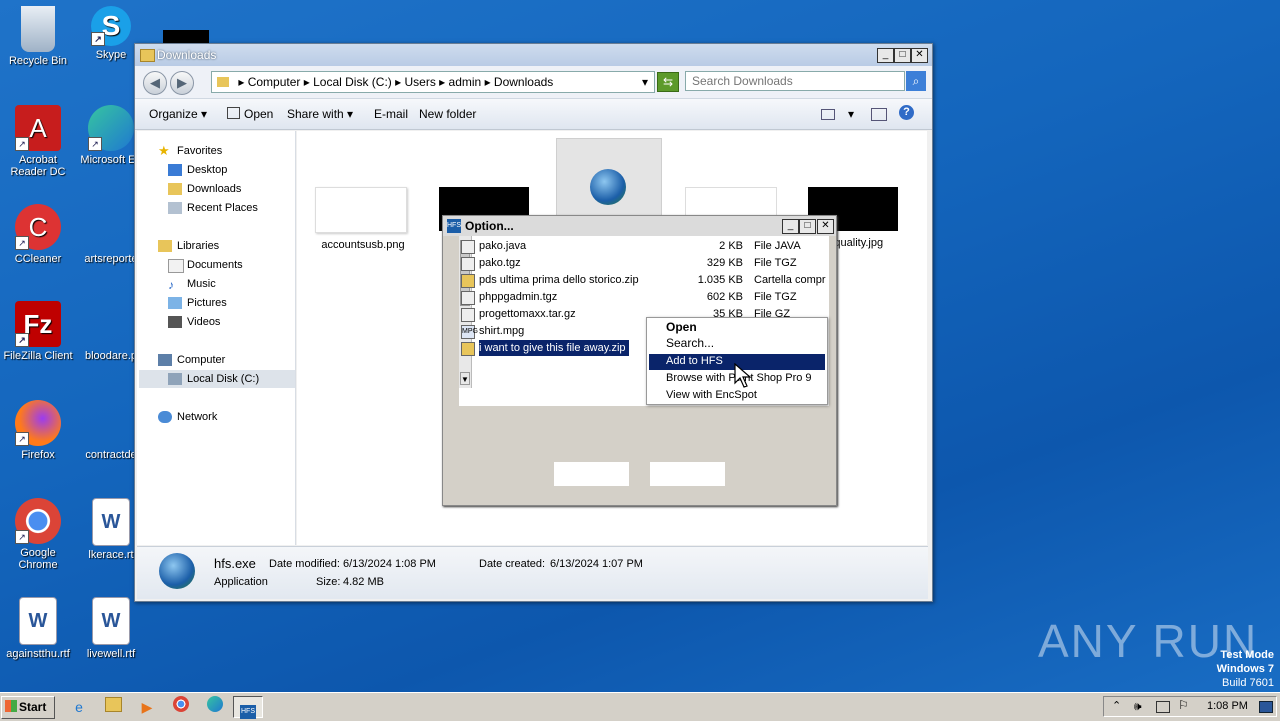 The height and width of the screenshot is (721, 1280). What do you see at coordinates (79, 707) in the screenshot?
I see `ie-taskbar-icon: e` at bounding box center [79, 707].